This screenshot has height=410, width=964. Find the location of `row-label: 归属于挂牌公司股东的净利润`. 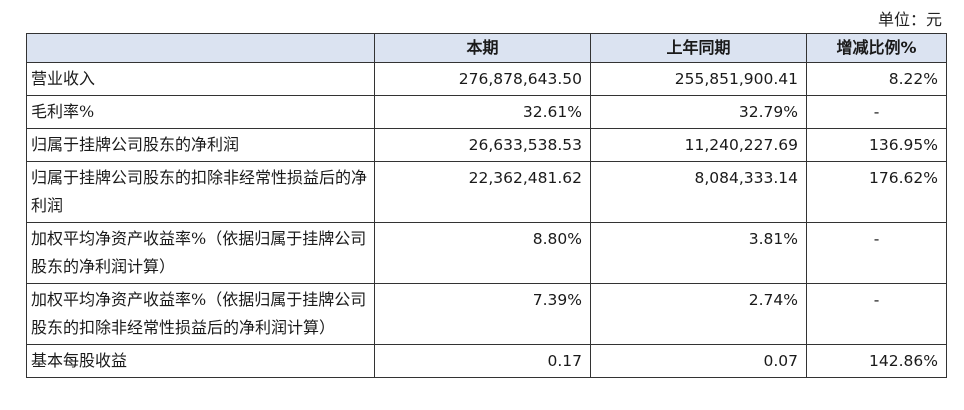

row-label: 归属于挂牌公司股东的净利润 is located at coordinates (200, 145).